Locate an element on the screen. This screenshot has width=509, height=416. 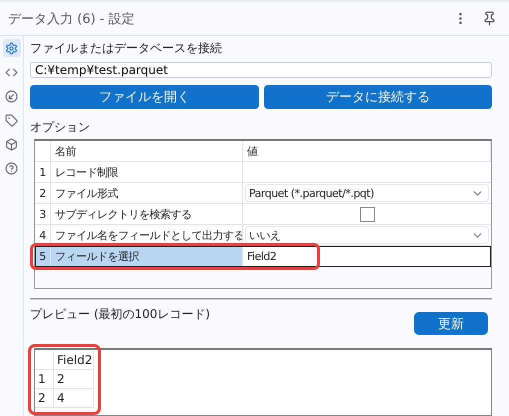
option-row: 2 ファイル形式 Parquet (*.parquet/*.pqt) is located at coordinates (263, 193).